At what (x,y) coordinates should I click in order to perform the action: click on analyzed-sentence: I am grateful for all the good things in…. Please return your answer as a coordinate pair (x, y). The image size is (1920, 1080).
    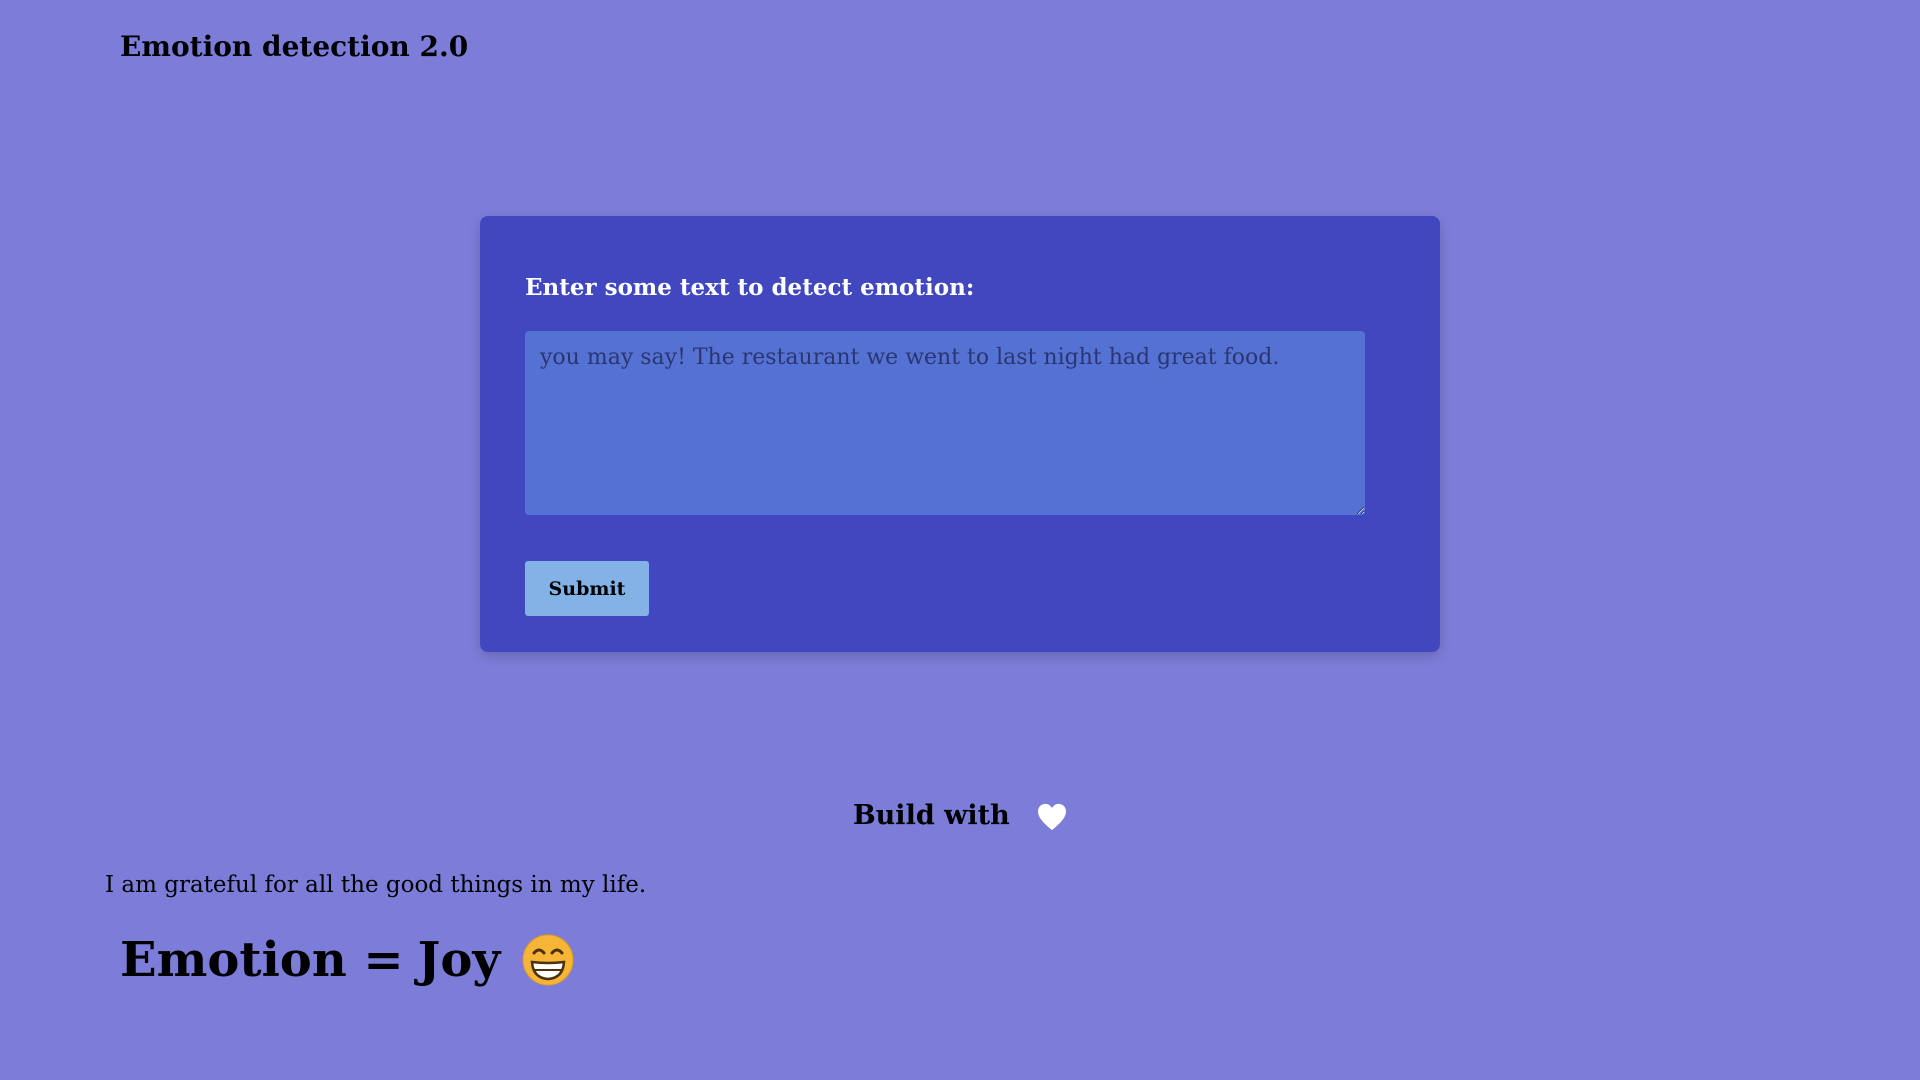
    Looking at the image, I should click on (376, 885).